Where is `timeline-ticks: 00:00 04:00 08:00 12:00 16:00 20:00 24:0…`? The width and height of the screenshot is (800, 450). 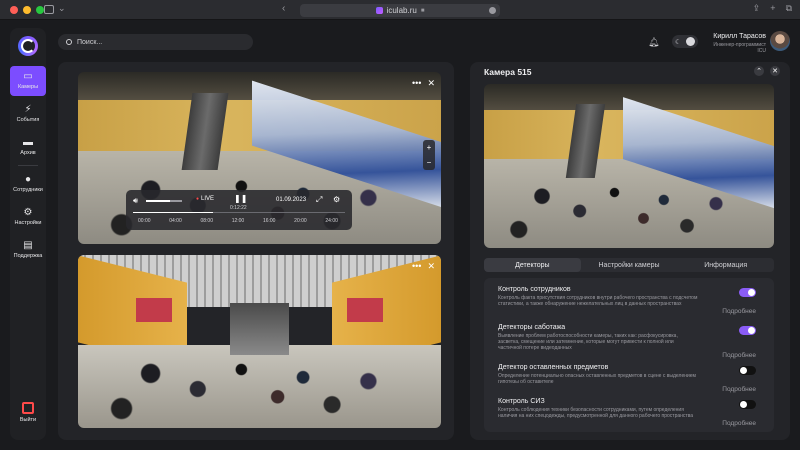 timeline-ticks: 00:00 04:00 08:00 12:00 16:00 20:00 24:0… is located at coordinates (238, 221).